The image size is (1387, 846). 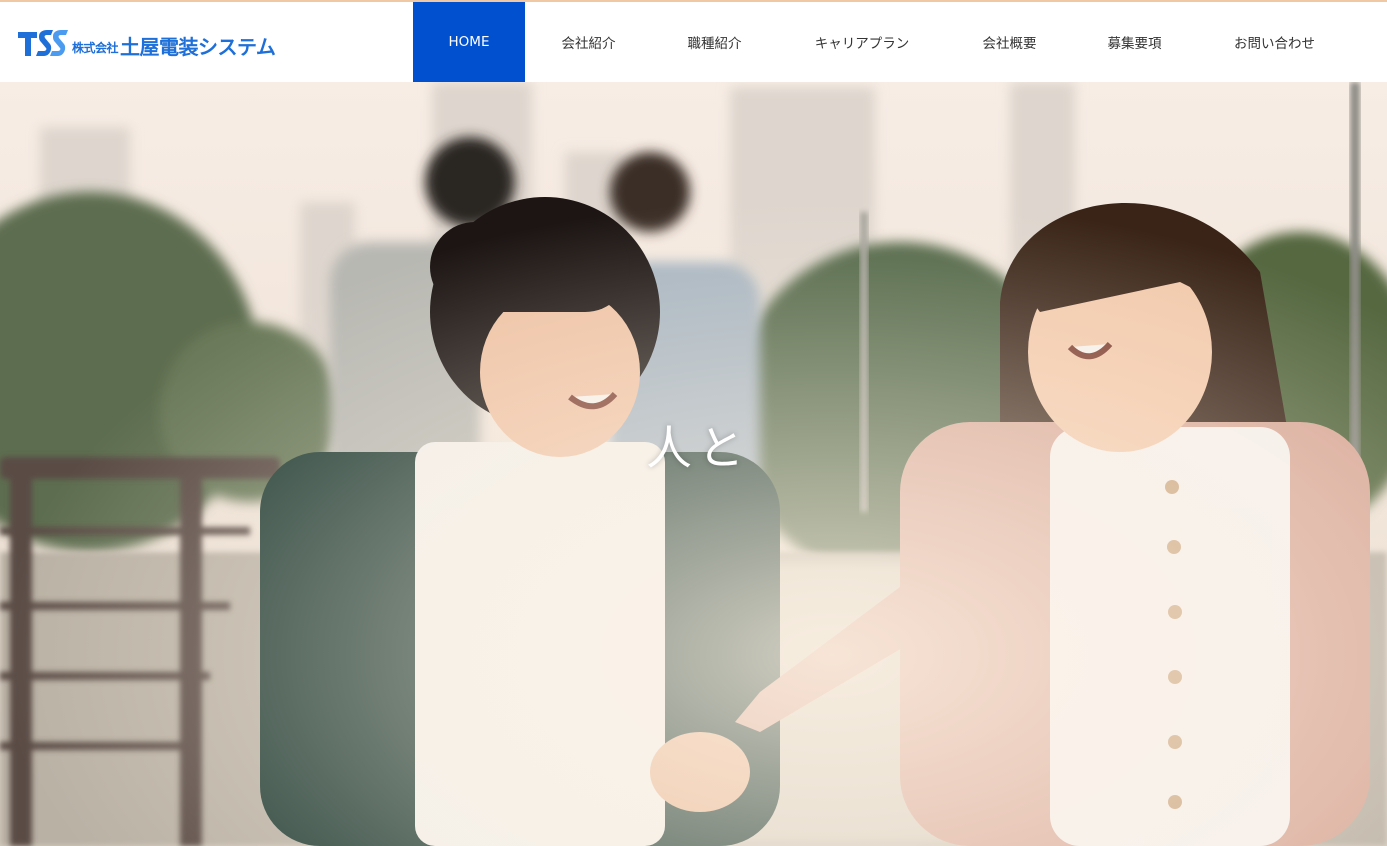 What do you see at coordinates (43, 43) in the screenshot?
I see `tss-logo-mark-icon` at bounding box center [43, 43].